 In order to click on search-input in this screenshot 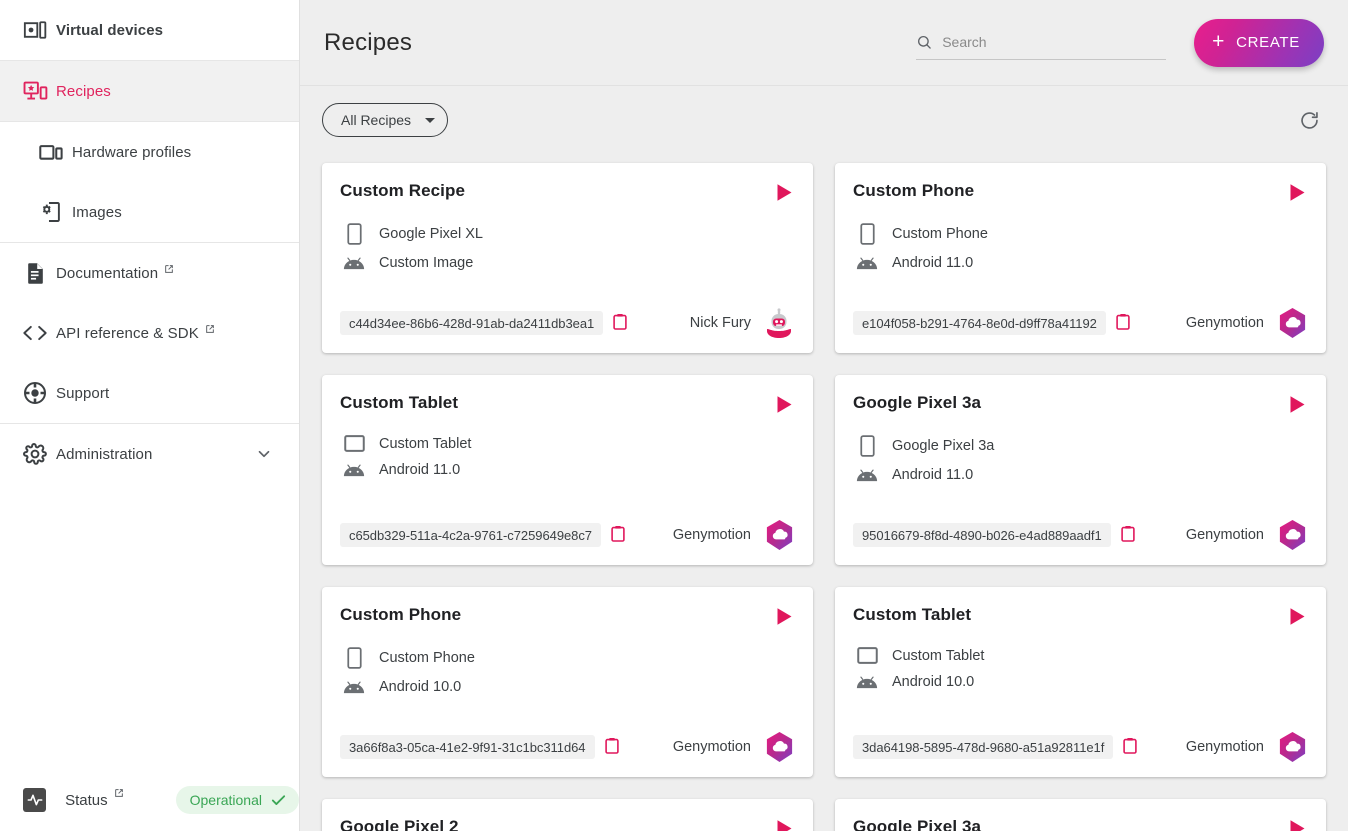, I will do `click(1054, 42)`.